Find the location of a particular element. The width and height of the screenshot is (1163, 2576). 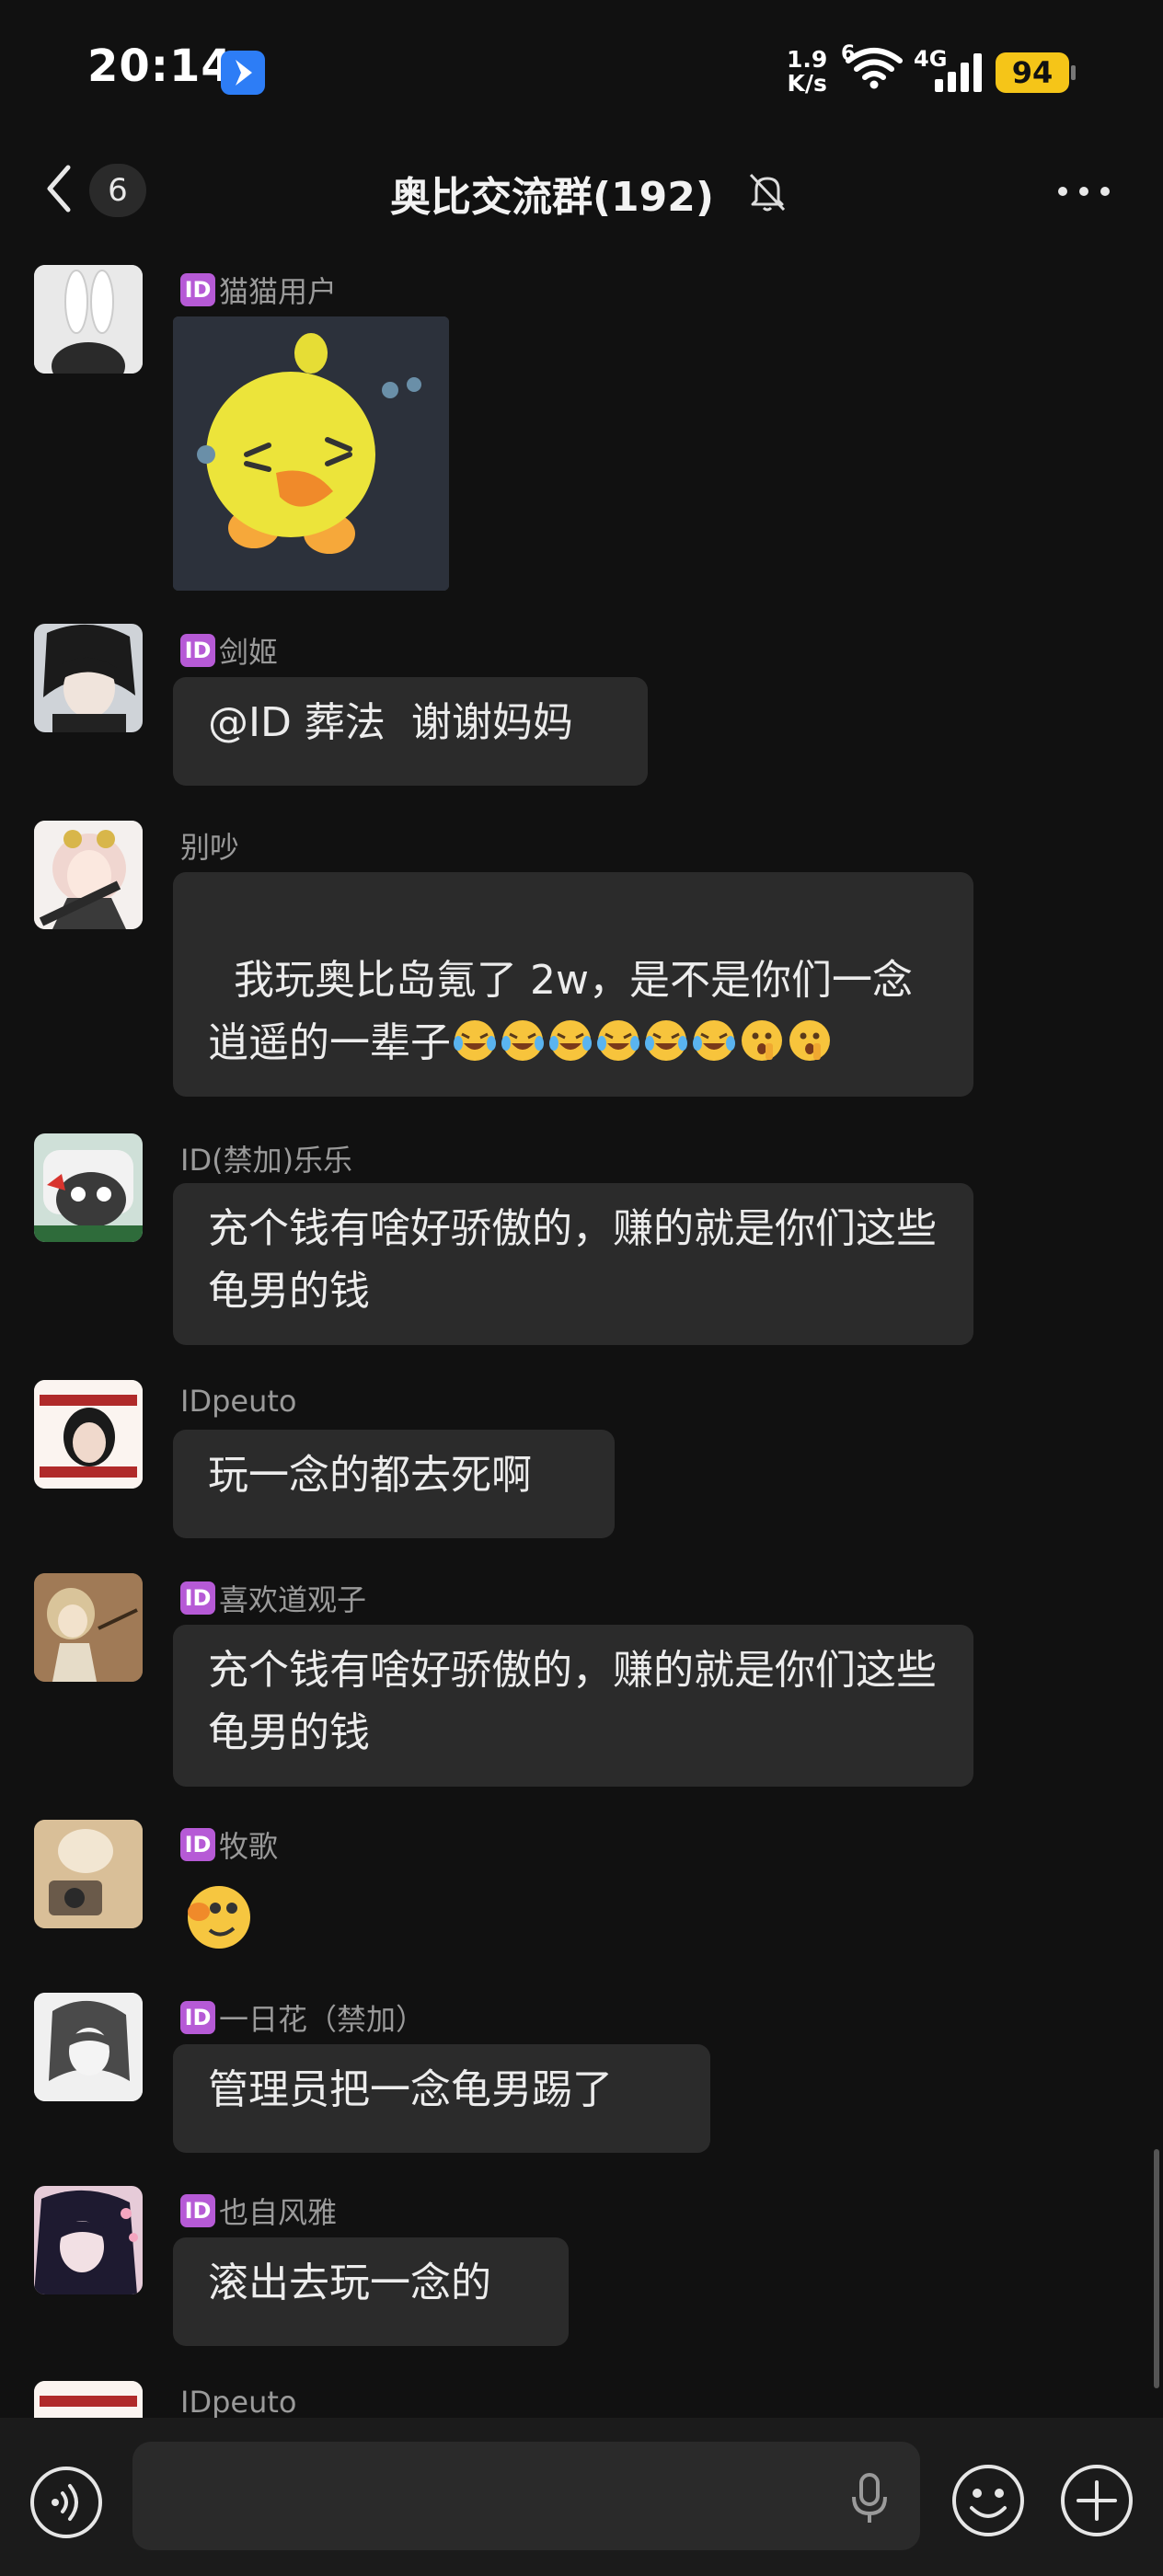

illustrated-girl-avatar-icon is located at coordinates (89, 1627).